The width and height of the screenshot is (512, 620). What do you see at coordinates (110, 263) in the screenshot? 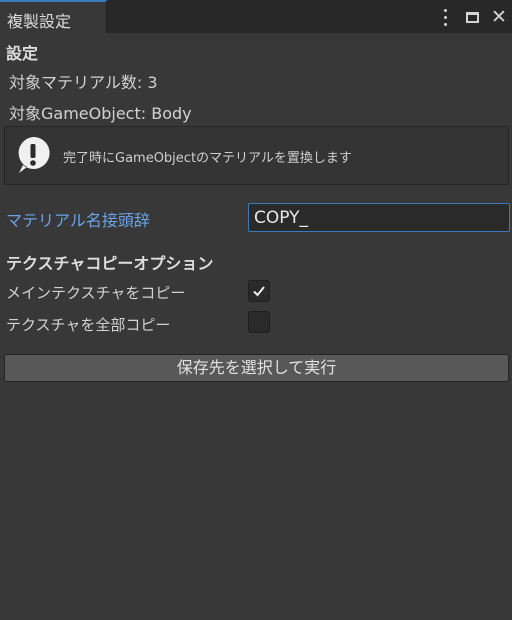
I see `texture-options-header: テクスチャコピーオプション` at bounding box center [110, 263].